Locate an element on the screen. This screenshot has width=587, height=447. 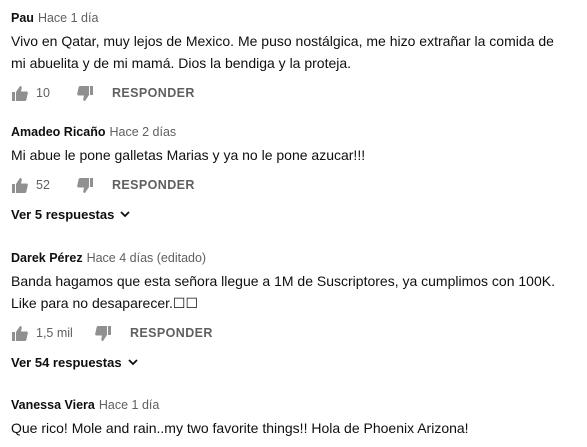
comment-time: Hace 2 días is located at coordinates (142, 132).